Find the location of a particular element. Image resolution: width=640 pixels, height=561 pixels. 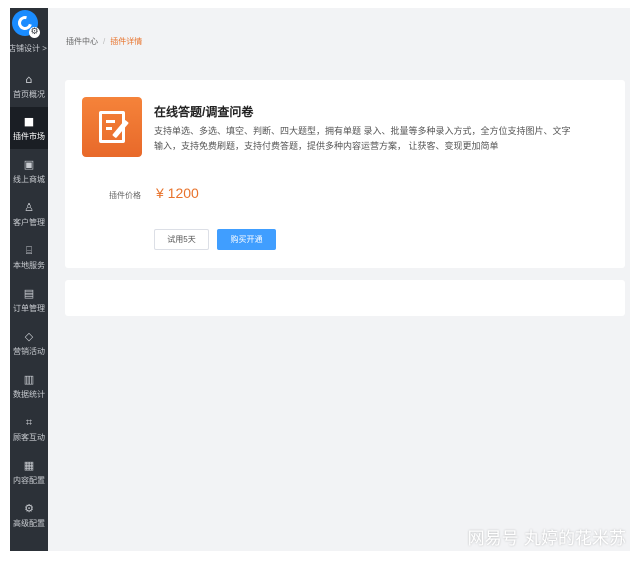

sidebar-item-6: ▤ 订单管理 is located at coordinates (29, 300).